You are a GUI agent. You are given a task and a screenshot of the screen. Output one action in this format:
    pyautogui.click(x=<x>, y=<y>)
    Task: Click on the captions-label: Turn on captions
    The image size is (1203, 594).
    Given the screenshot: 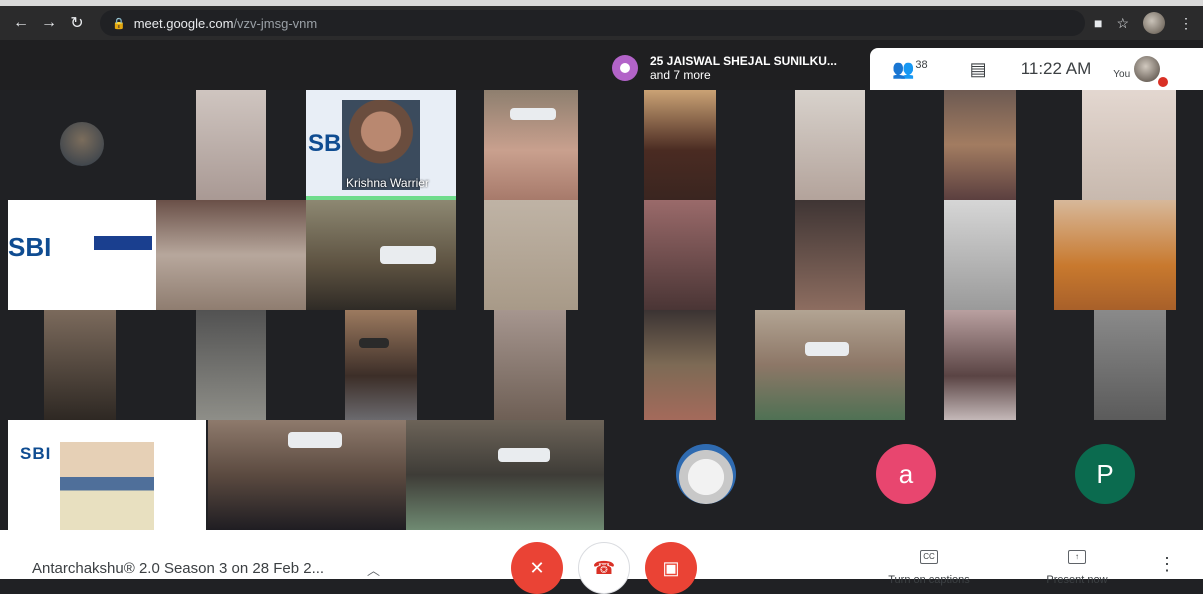 What is the action you would take?
    pyautogui.click(x=929, y=580)
    